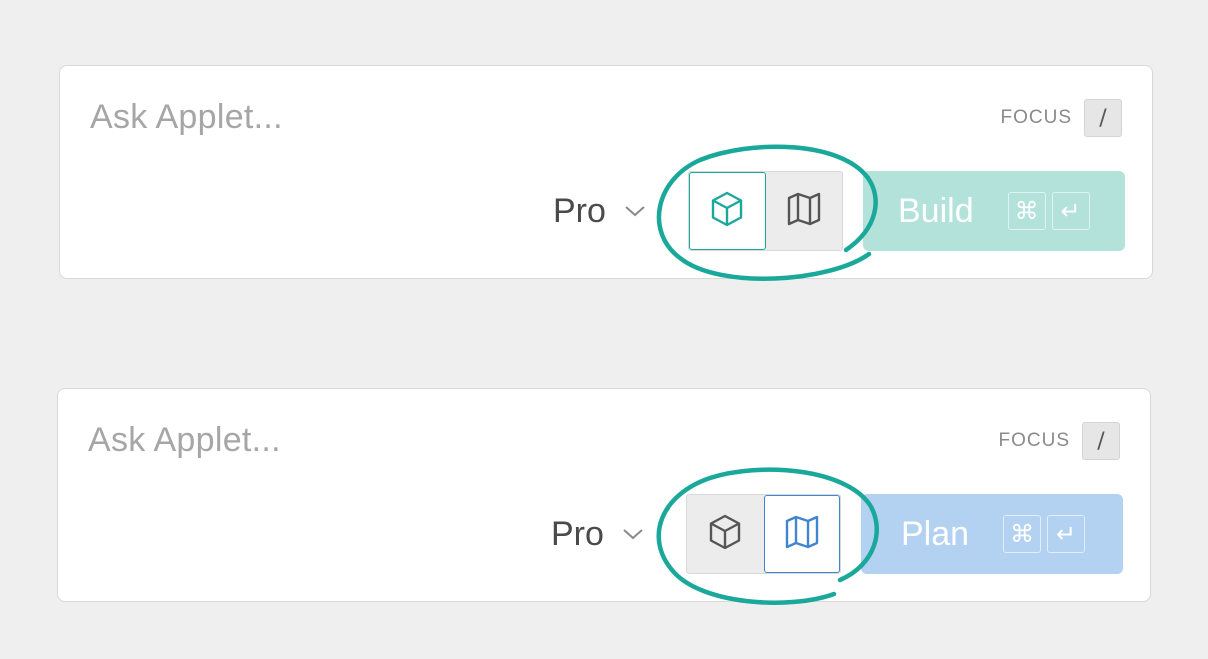 The width and height of the screenshot is (1208, 659). What do you see at coordinates (992, 534) in the screenshot?
I see `plan-button: Plan ⌘ ↵` at bounding box center [992, 534].